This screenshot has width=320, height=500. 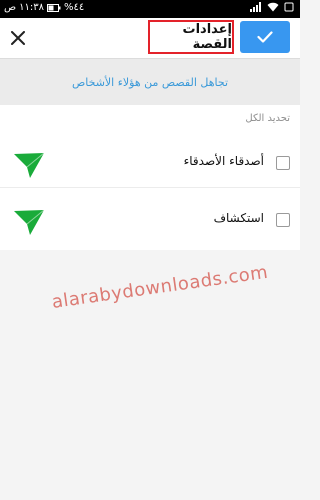 I want to click on confirm-button, so click(x=265, y=37).